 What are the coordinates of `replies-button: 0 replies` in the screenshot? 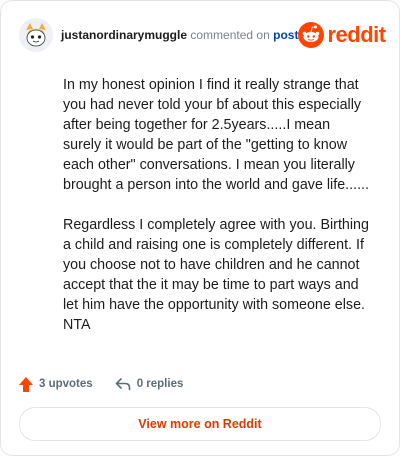 It's located at (149, 384).